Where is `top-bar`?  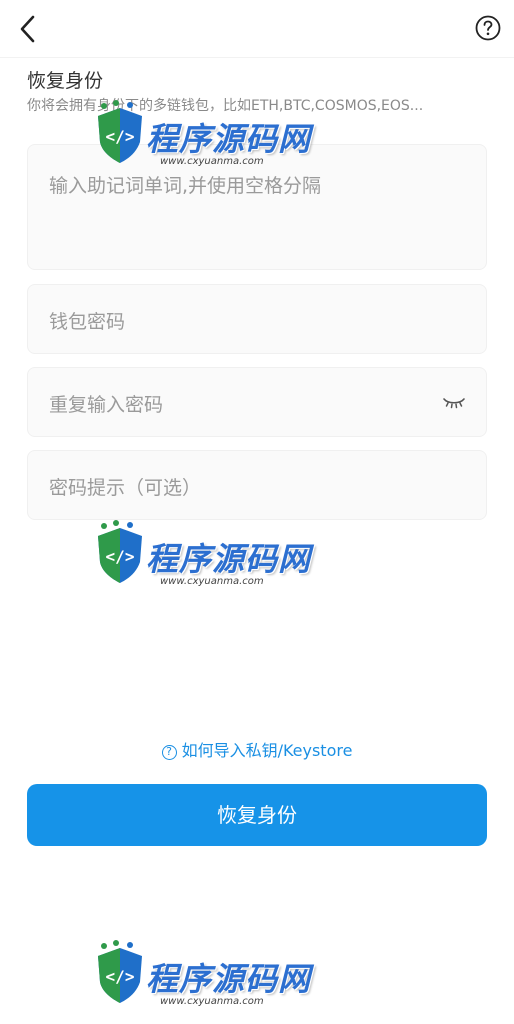
top-bar is located at coordinates (257, 29).